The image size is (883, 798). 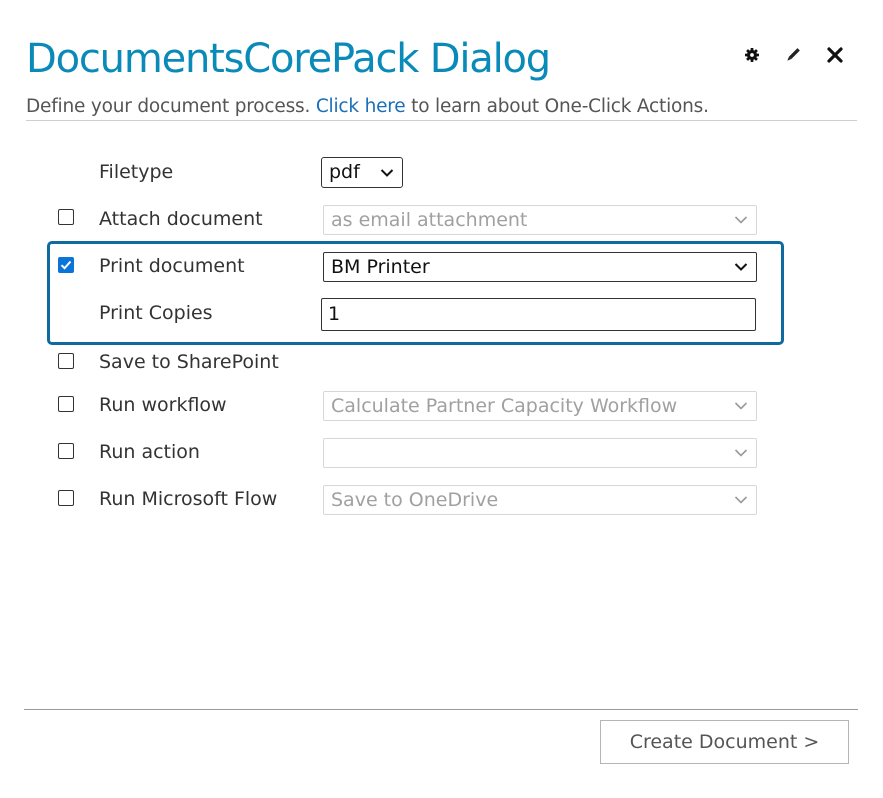 What do you see at coordinates (288, 59) in the screenshot?
I see `dialog-title: DocumentsCorePack Dialog` at bounding box center [288, 59].